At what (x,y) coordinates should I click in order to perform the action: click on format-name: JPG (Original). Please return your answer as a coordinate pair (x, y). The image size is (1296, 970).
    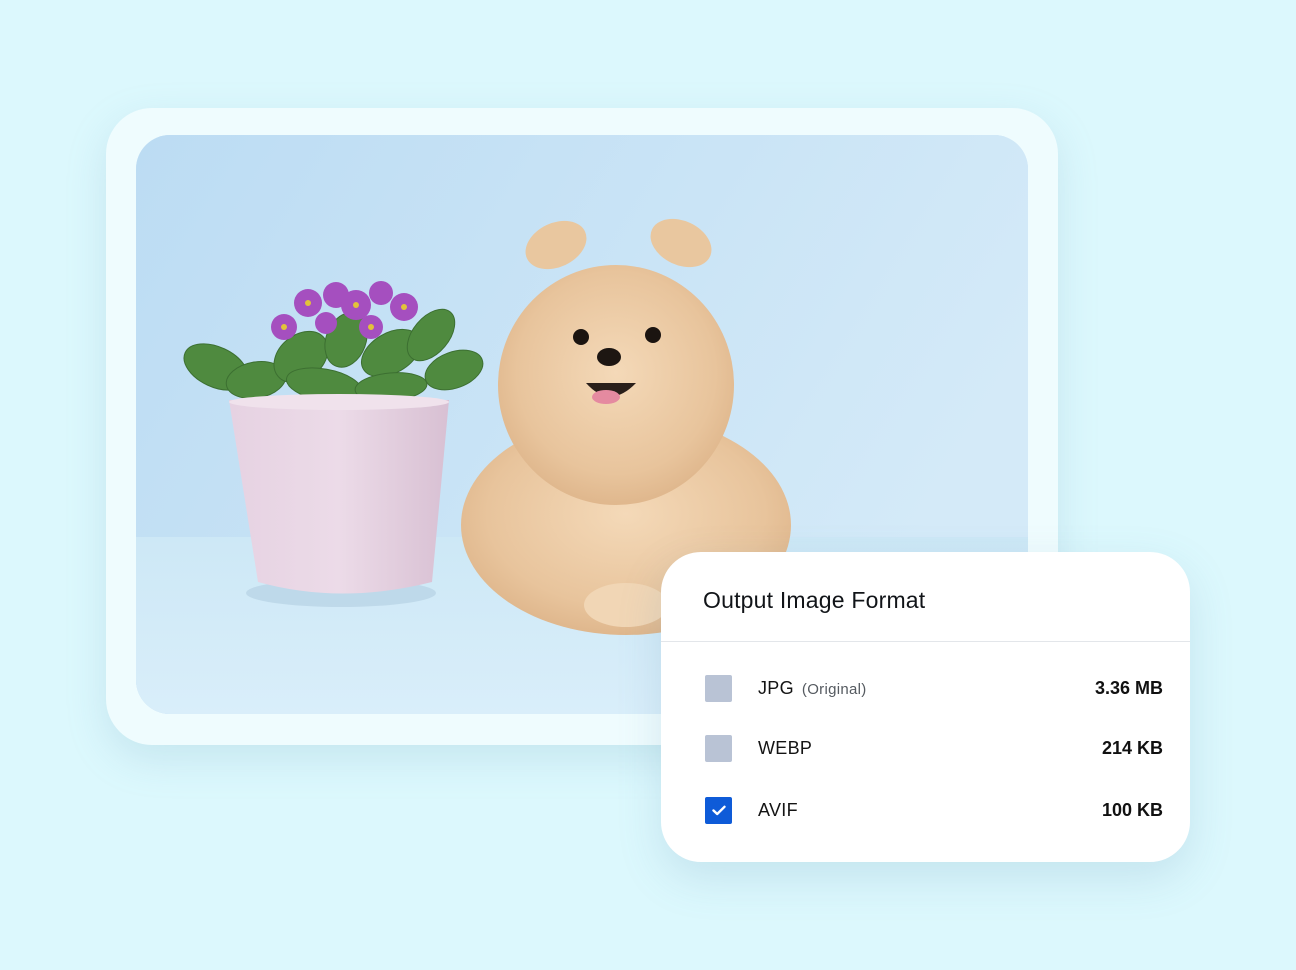
    Looking at the image, I should click on (812, 687).